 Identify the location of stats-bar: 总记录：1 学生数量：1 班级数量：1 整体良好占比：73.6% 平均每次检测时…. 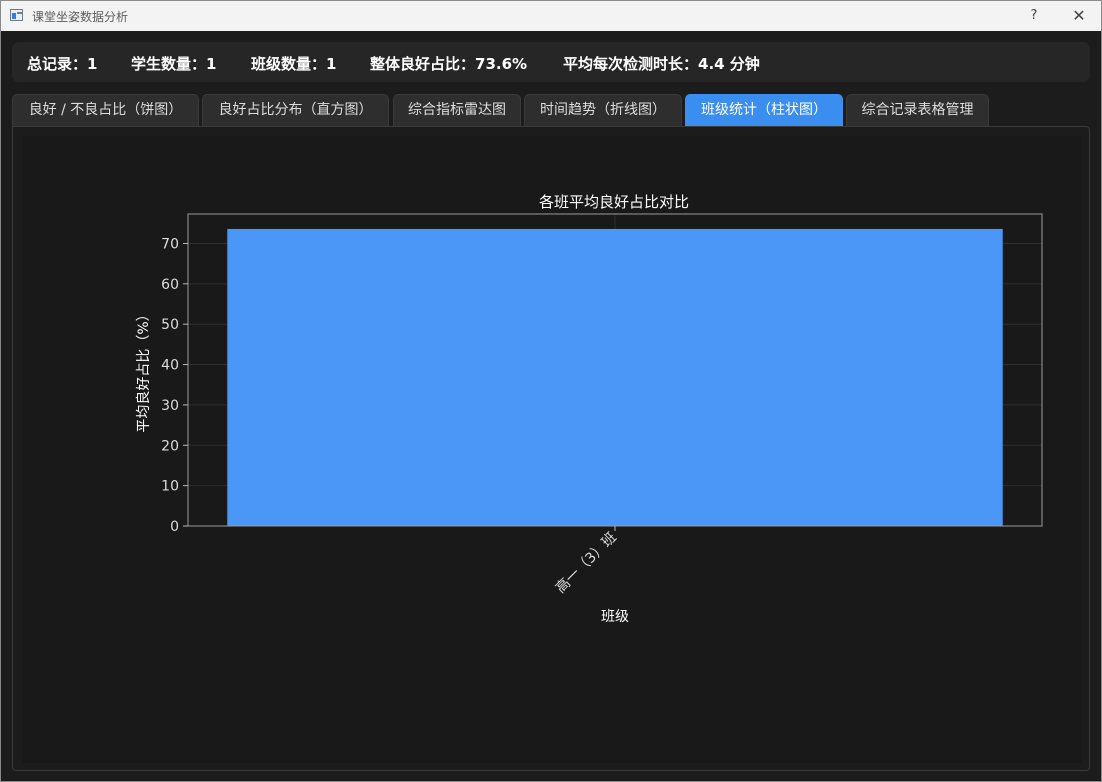
(551, 62).